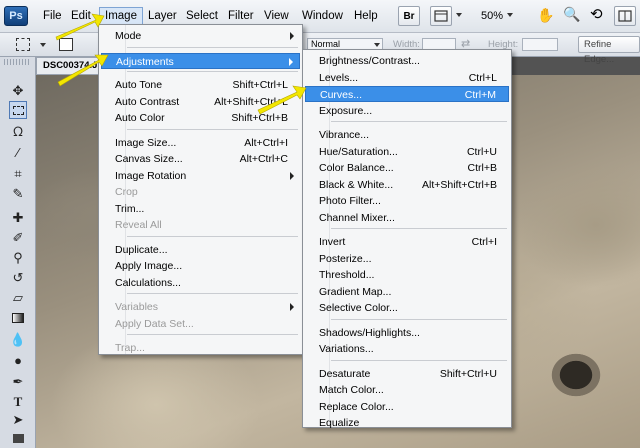  I want to click on annotation-arrow-adjustments, so click(83, 70).